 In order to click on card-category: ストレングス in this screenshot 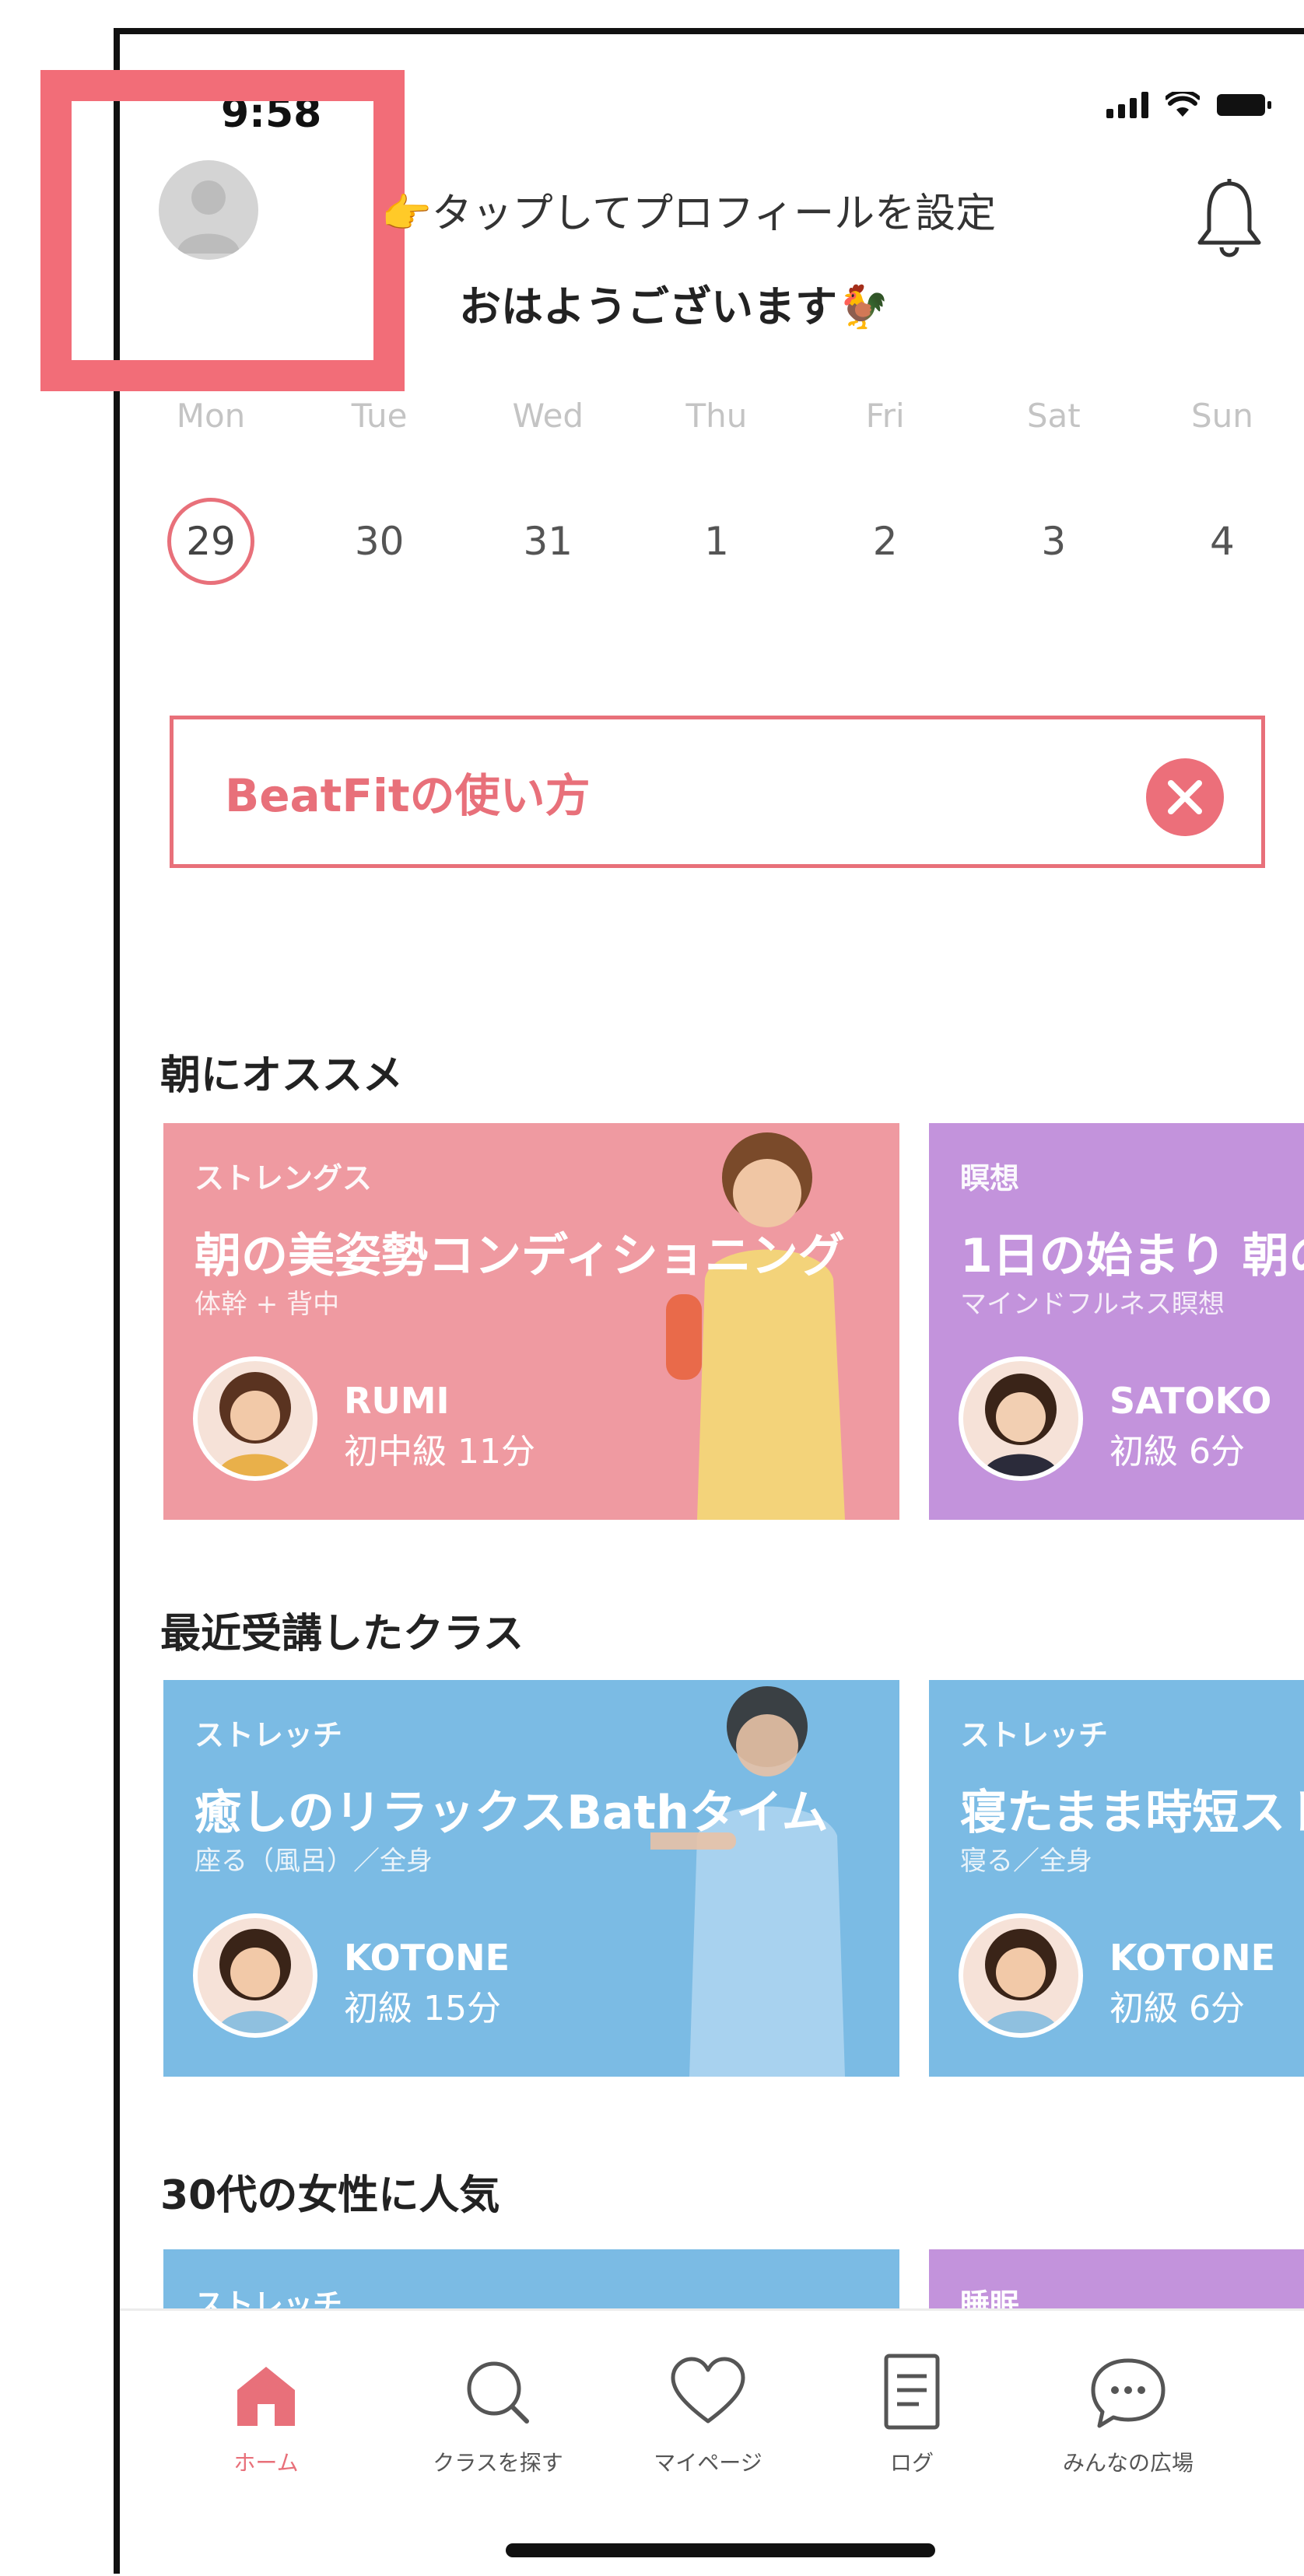, I will do `click(284, 1178)`.